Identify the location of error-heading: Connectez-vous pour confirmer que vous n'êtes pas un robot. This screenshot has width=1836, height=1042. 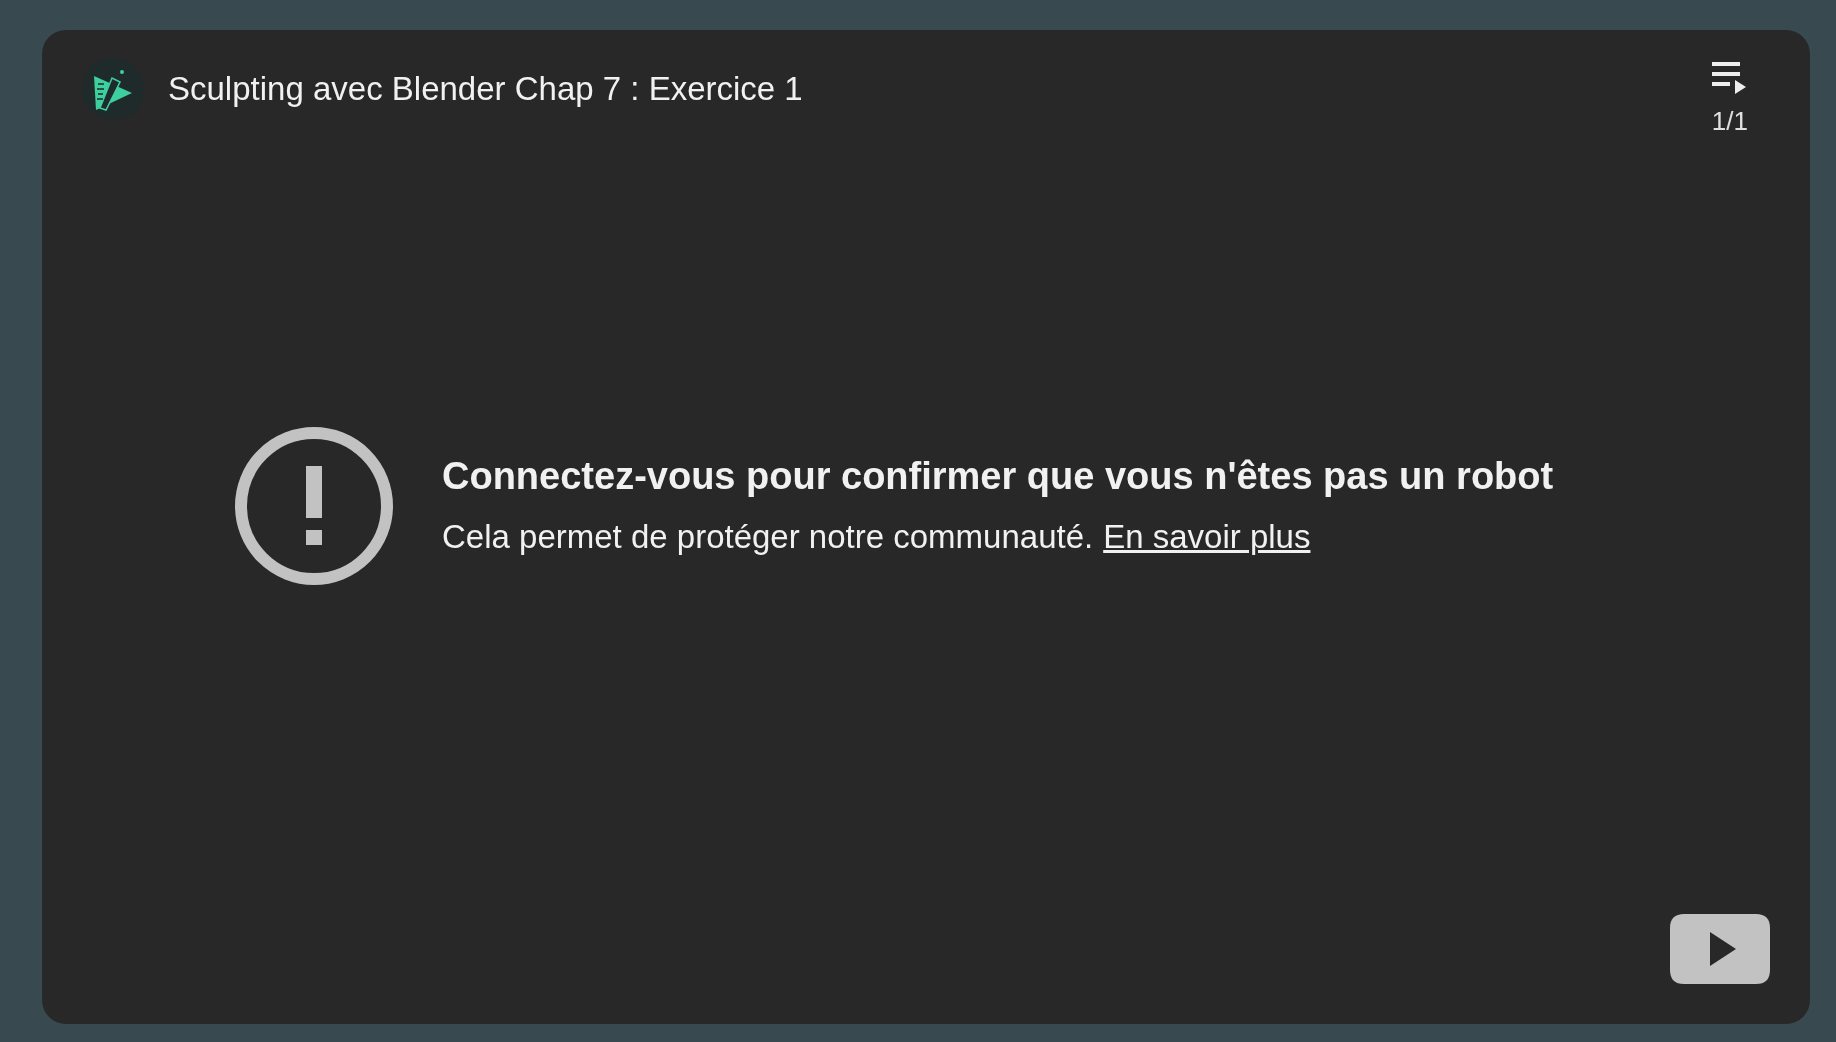
(998, 476).